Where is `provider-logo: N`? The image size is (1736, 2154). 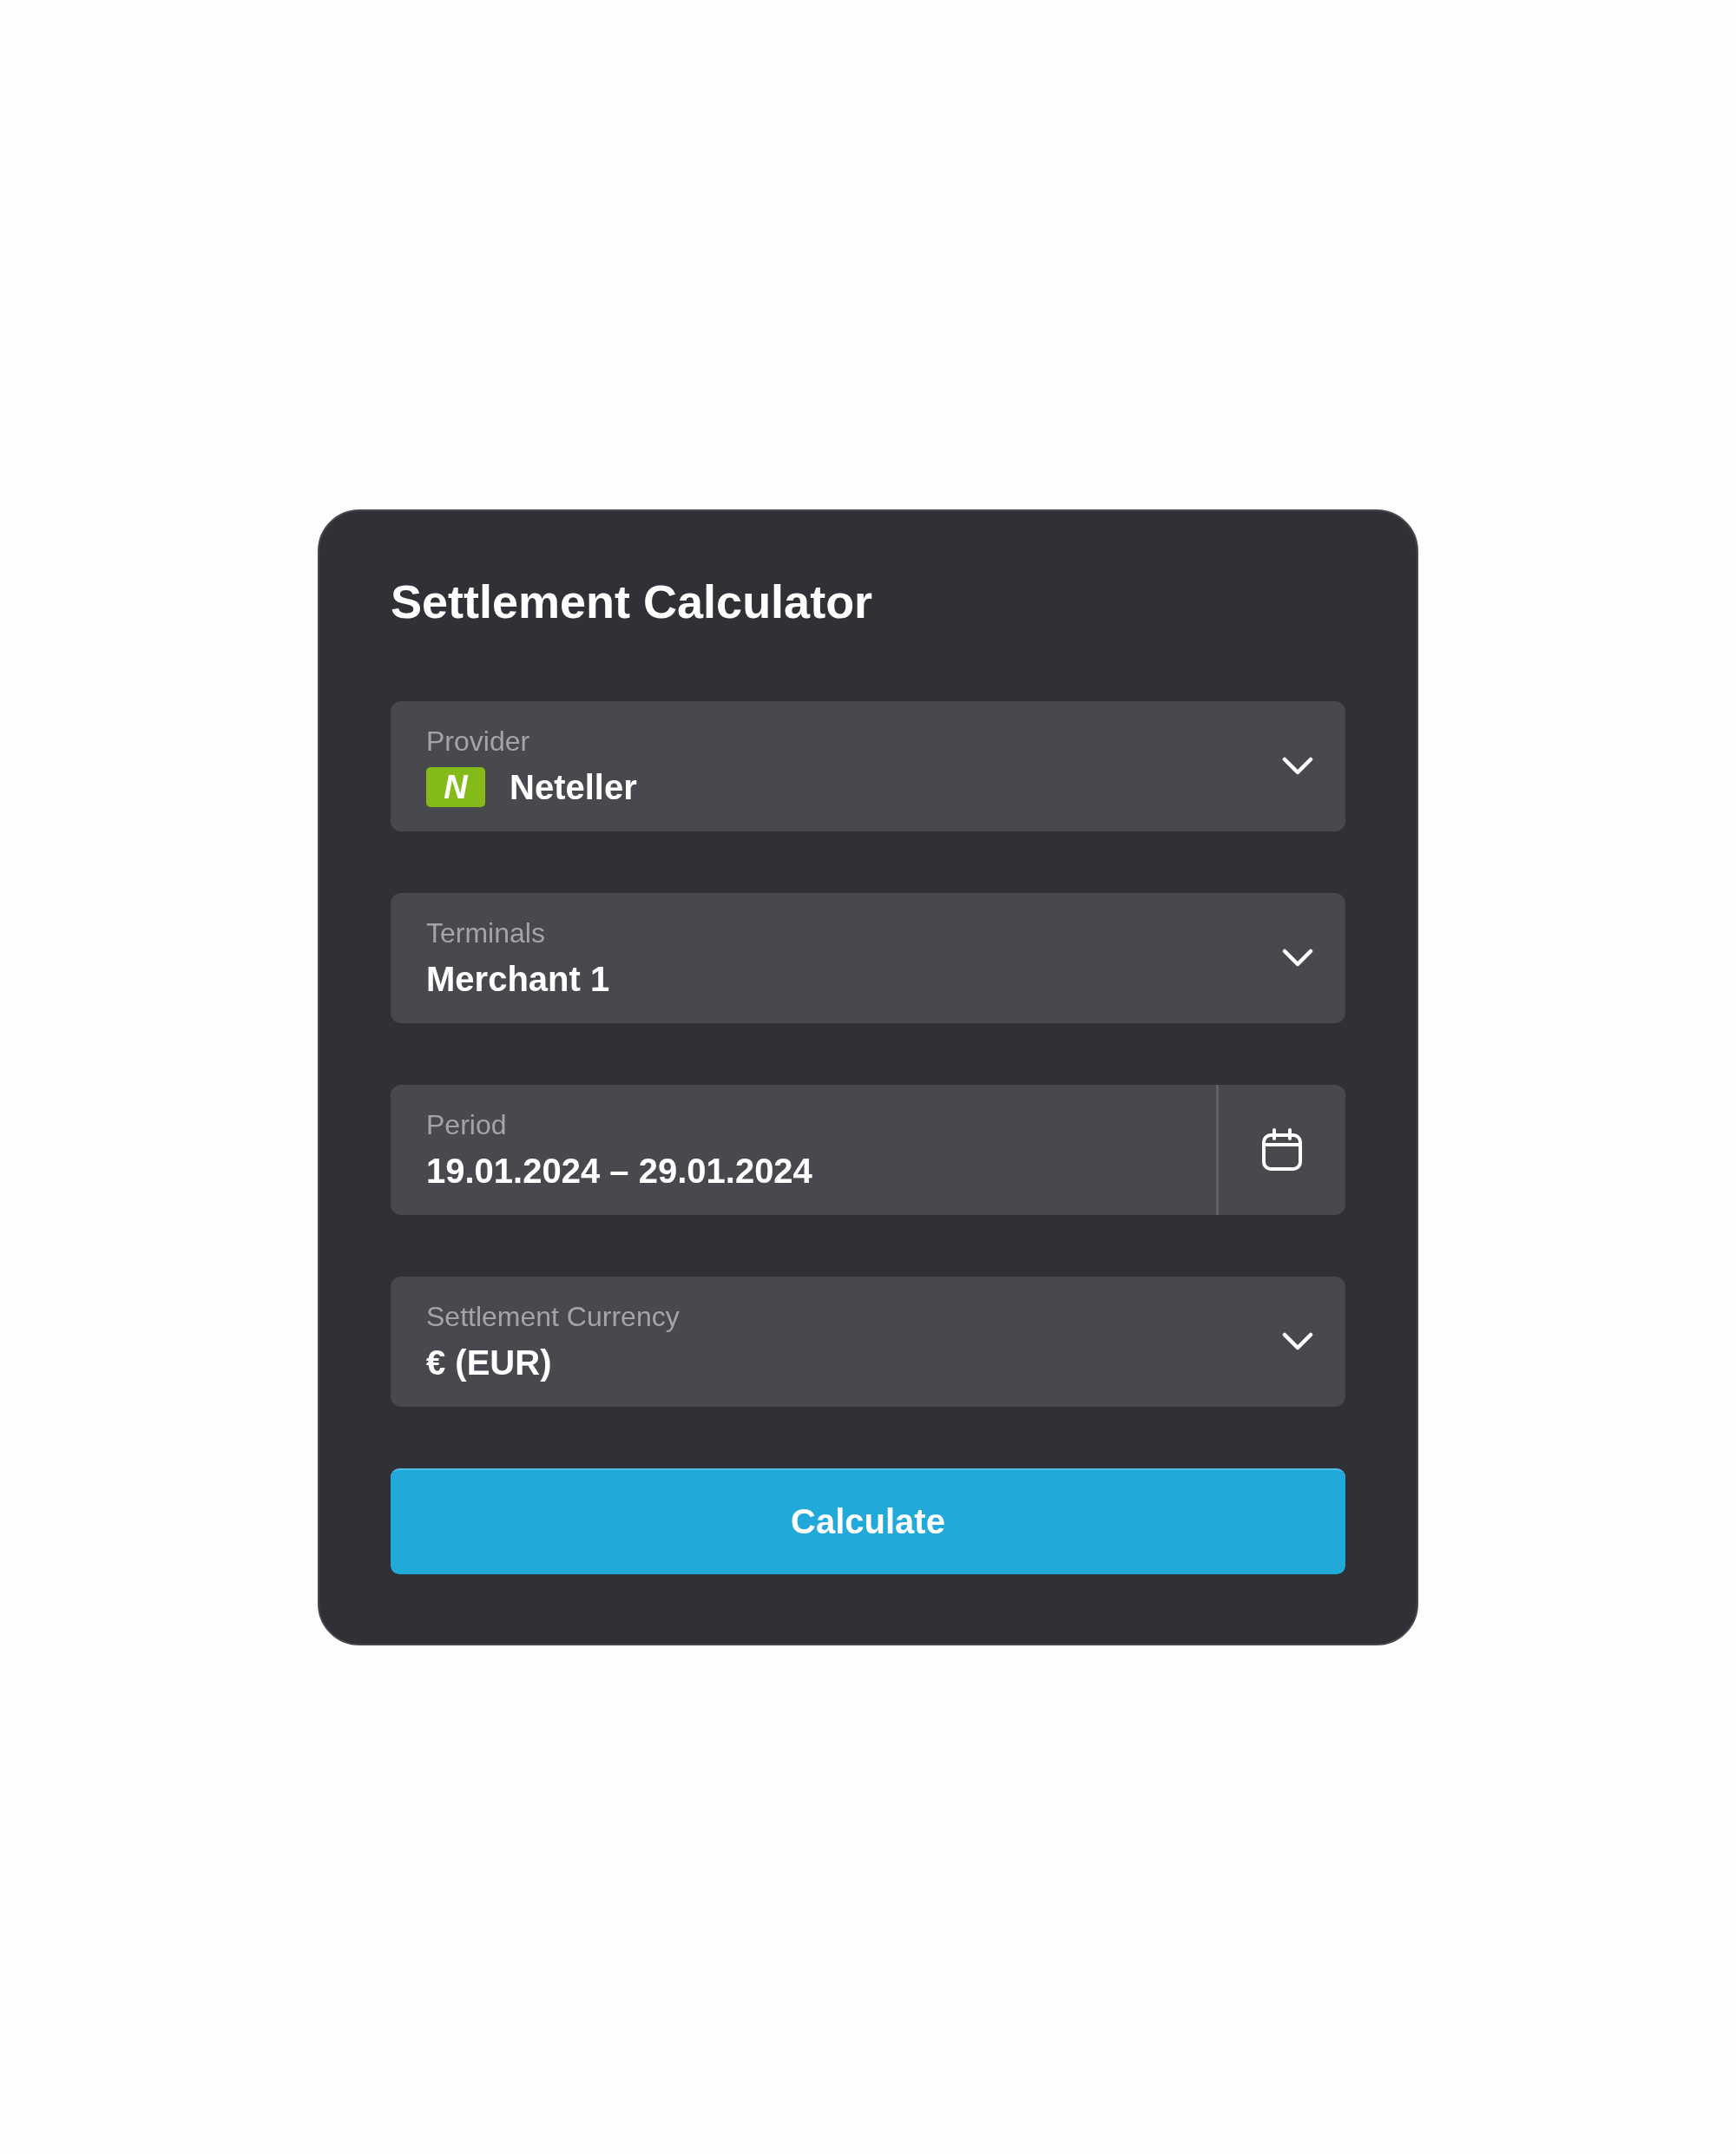
provider-logo: N is located at coordinates (455, 786).